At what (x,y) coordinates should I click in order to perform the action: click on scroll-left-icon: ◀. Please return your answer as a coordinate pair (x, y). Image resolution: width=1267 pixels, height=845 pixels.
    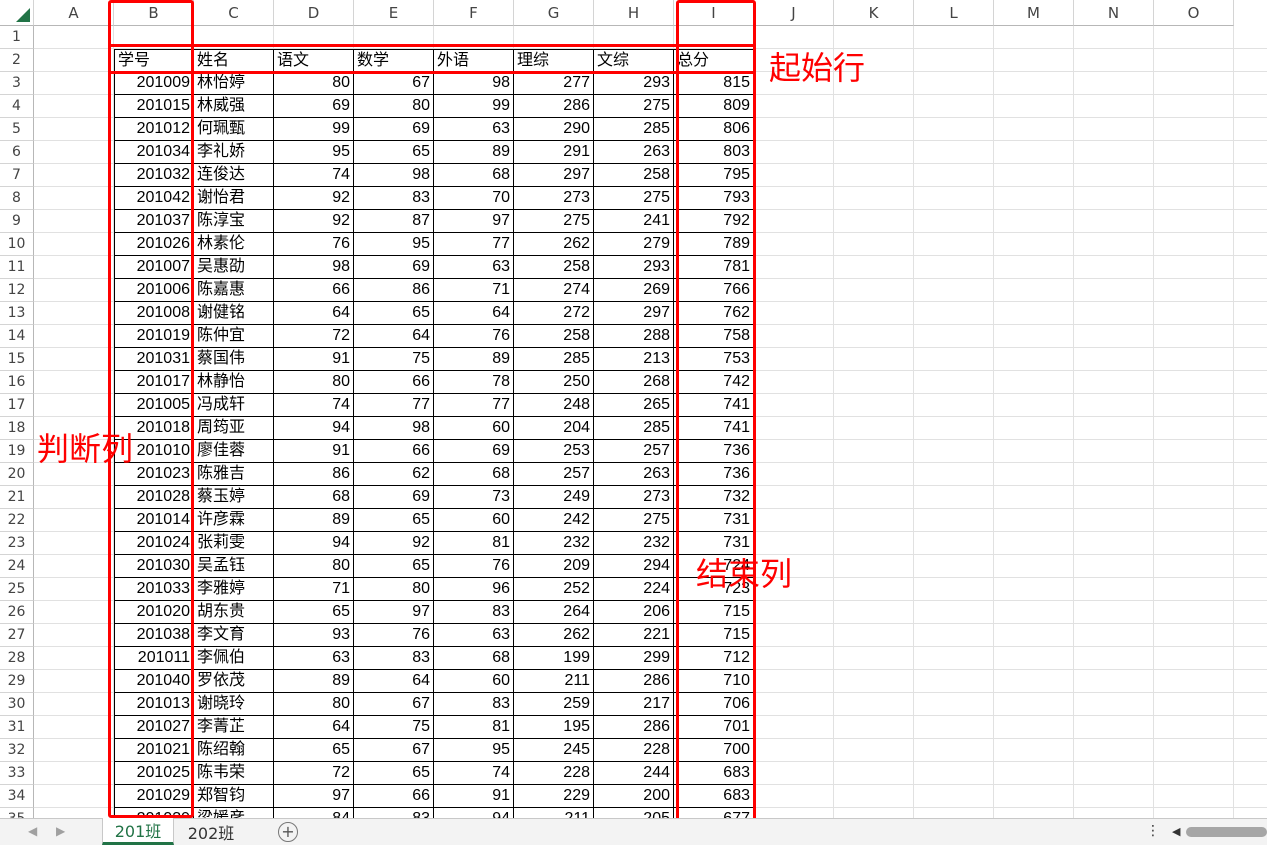
    Looking at the image, I should click on (1176, 831).